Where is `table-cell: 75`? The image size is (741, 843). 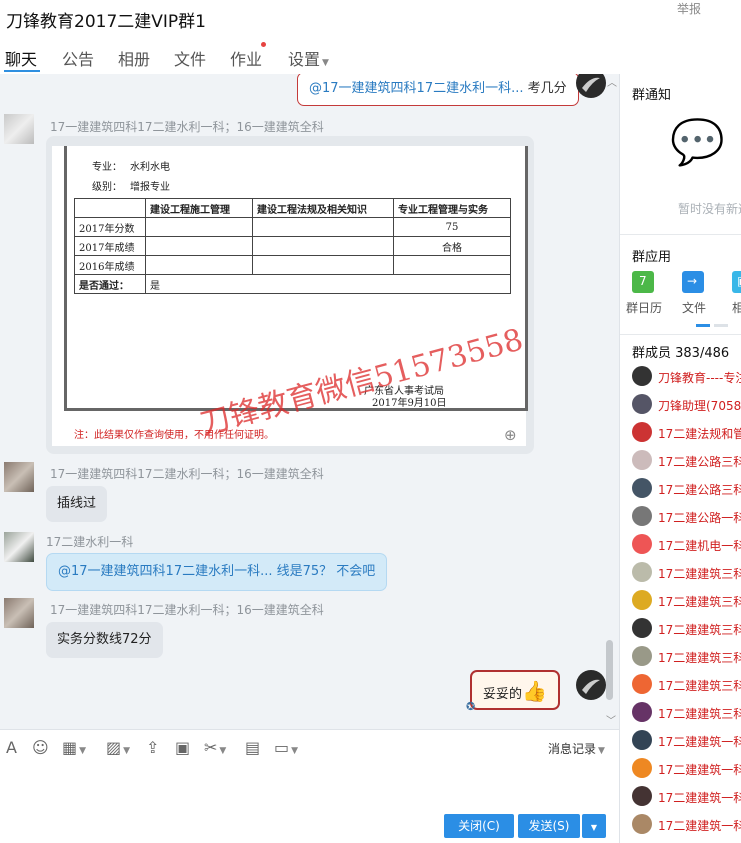
table-cell: 75 is located at coordinates (452, 227).